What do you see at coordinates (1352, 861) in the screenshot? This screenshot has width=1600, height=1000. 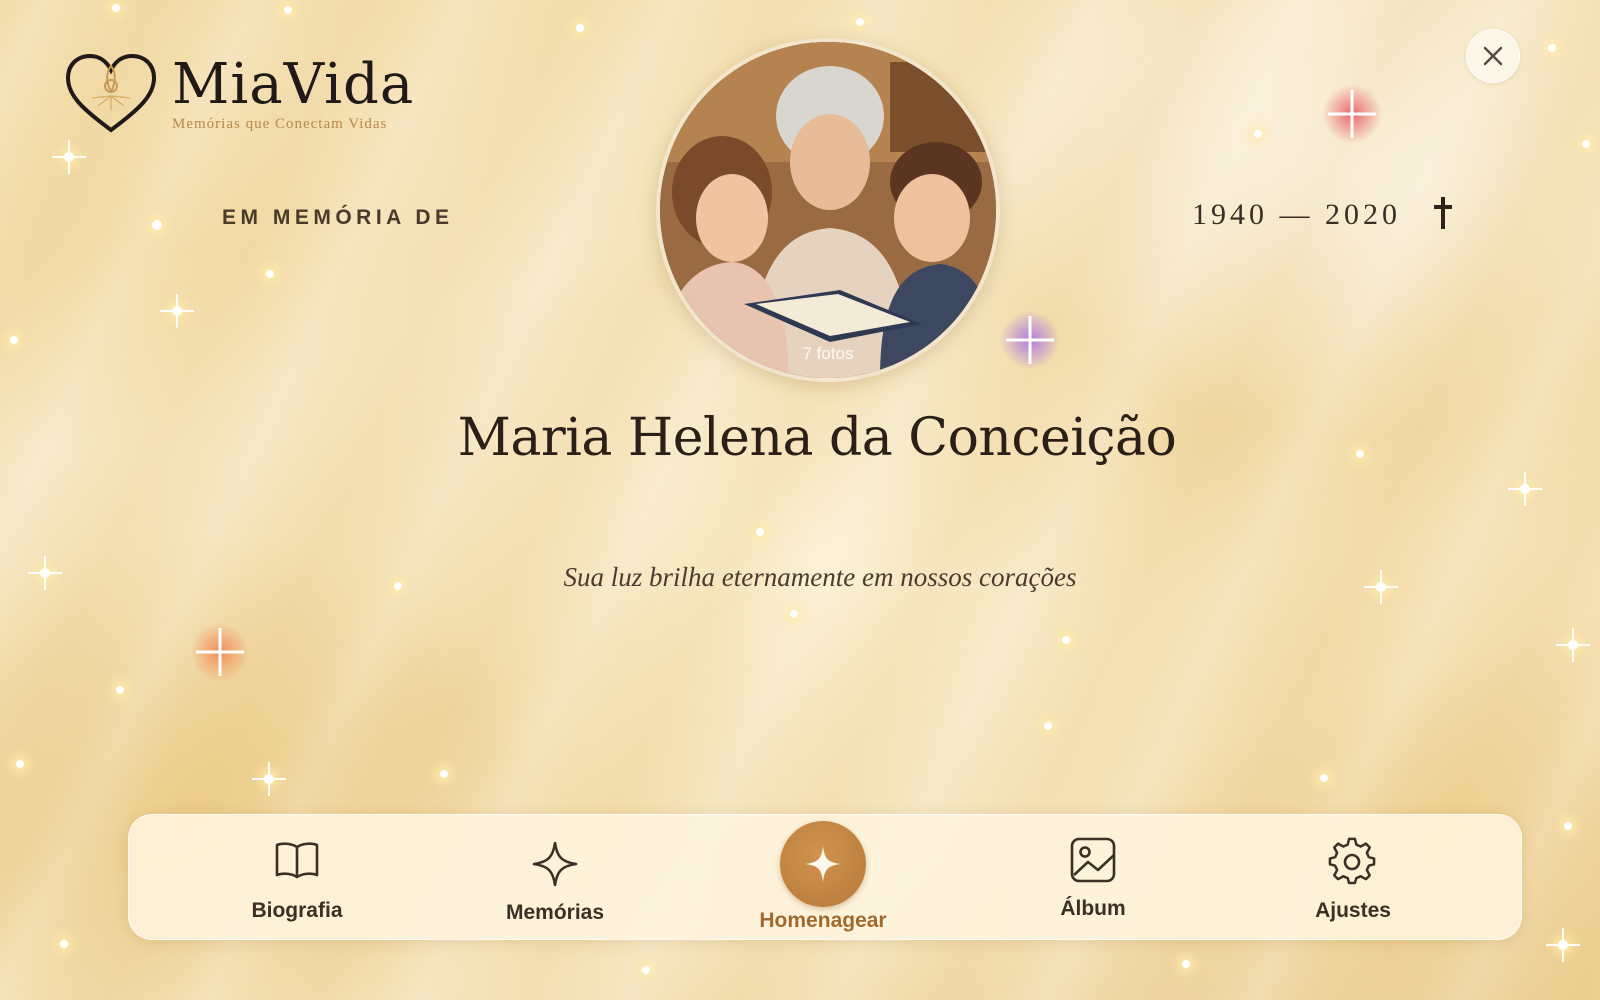 I see `gear-icon` at bounding box center [1352, 861].